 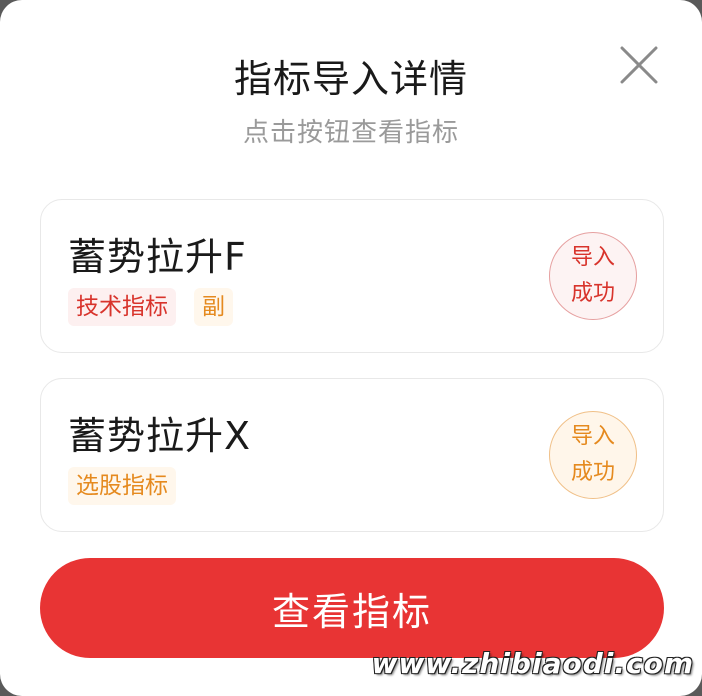 I want to click on tag-stock-selection: 选股指标, so click(x=122, y=486).